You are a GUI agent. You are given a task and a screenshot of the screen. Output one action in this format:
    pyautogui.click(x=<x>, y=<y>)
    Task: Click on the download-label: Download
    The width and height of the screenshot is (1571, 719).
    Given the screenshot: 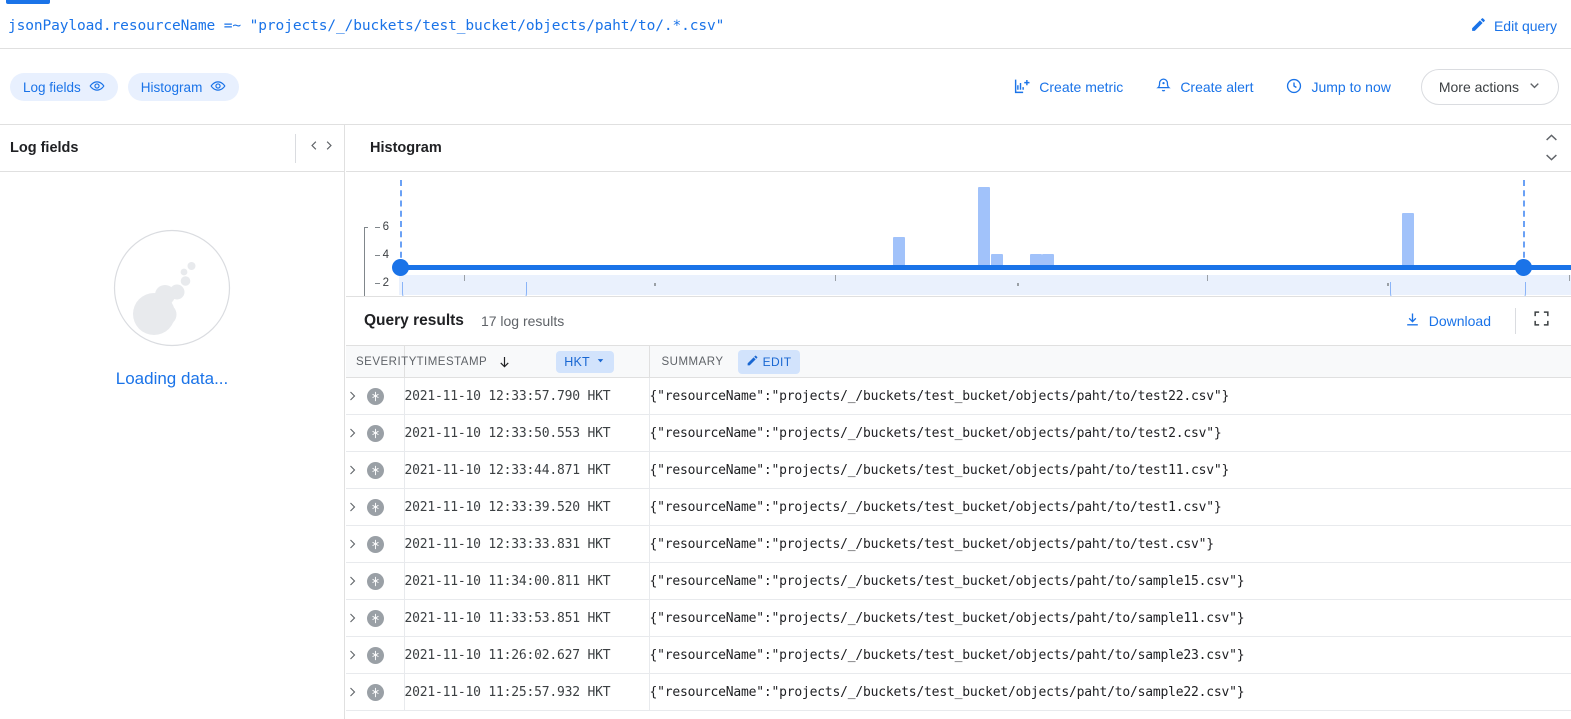 What is the action you would take?
    pyautogui.click(x=1459, y=321)
    